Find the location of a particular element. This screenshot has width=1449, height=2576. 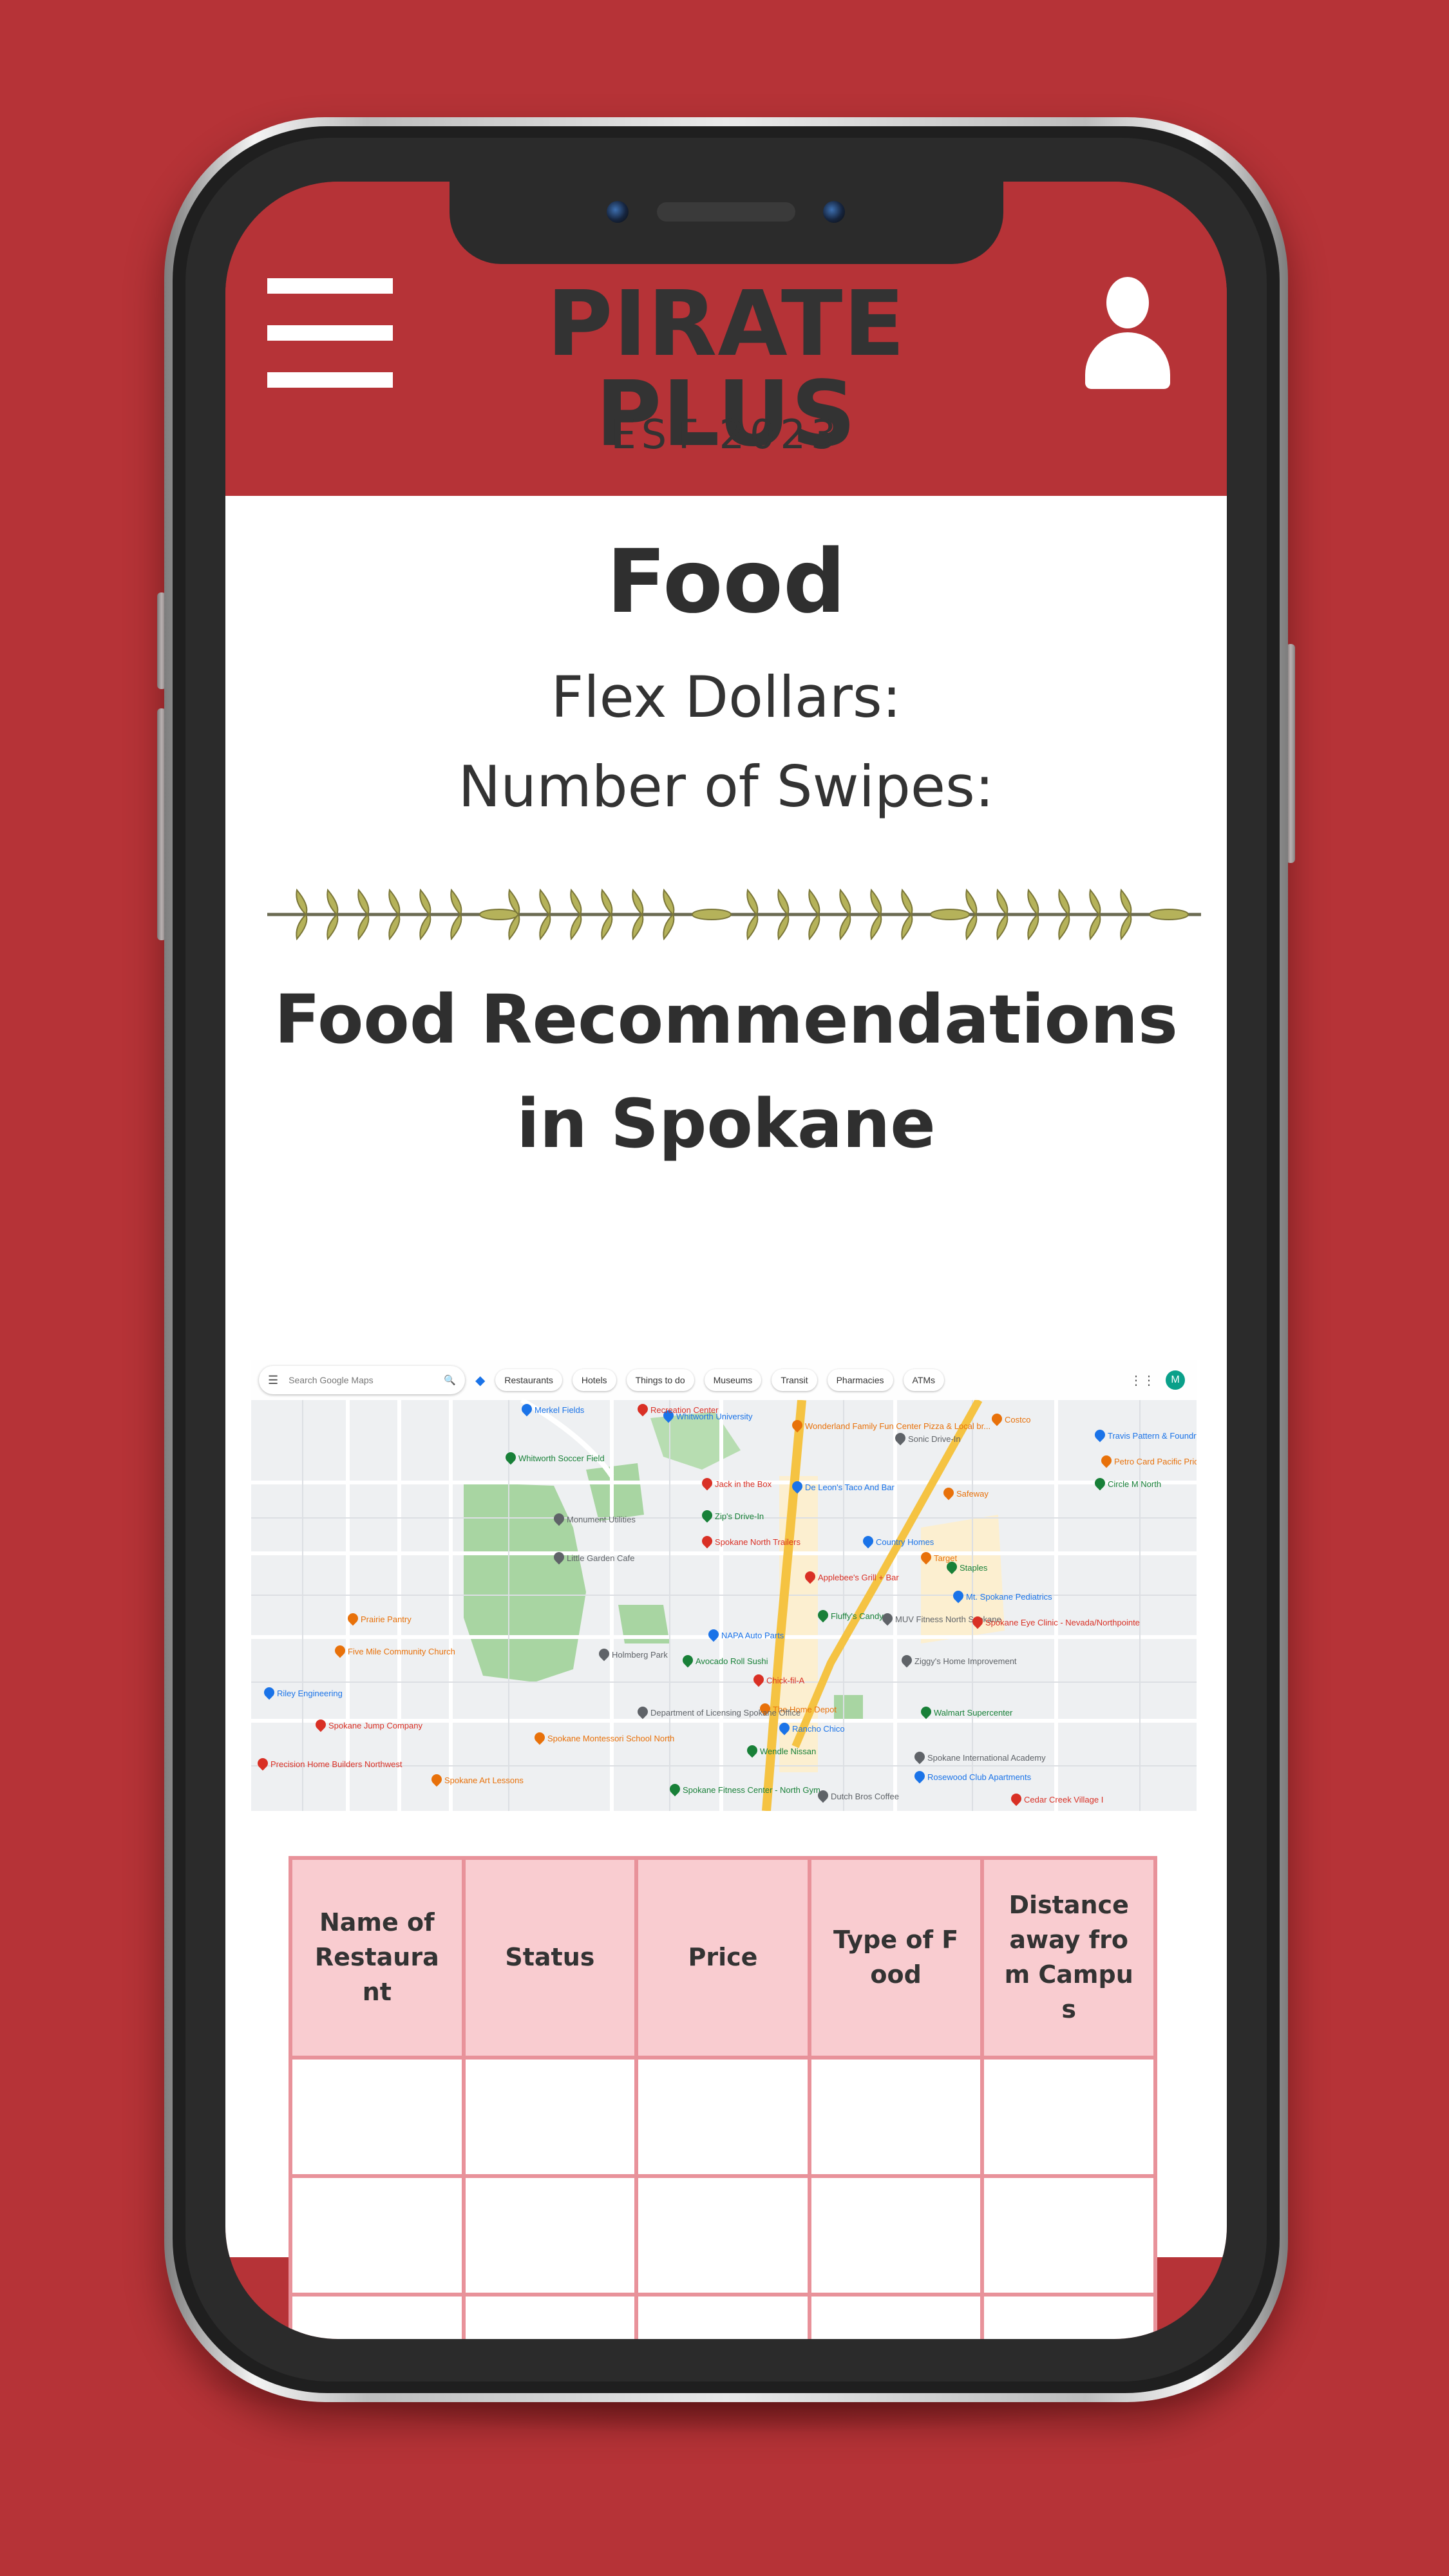

account-avatar: M is located at coordinates (1175, 1380).